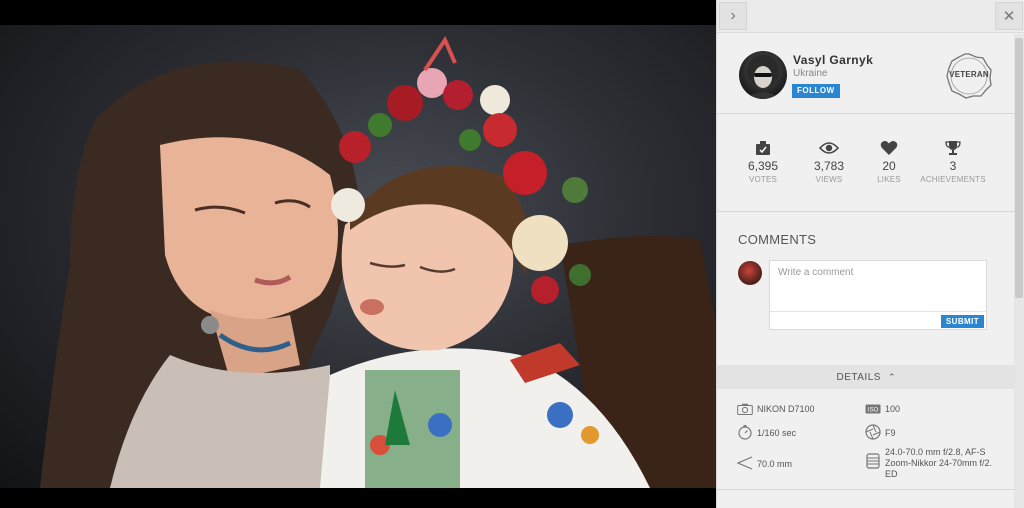 The width and height of the screenshot is (1024, 508). I want to click on submit-comment-button: SUBMIT, so click(962, 321).